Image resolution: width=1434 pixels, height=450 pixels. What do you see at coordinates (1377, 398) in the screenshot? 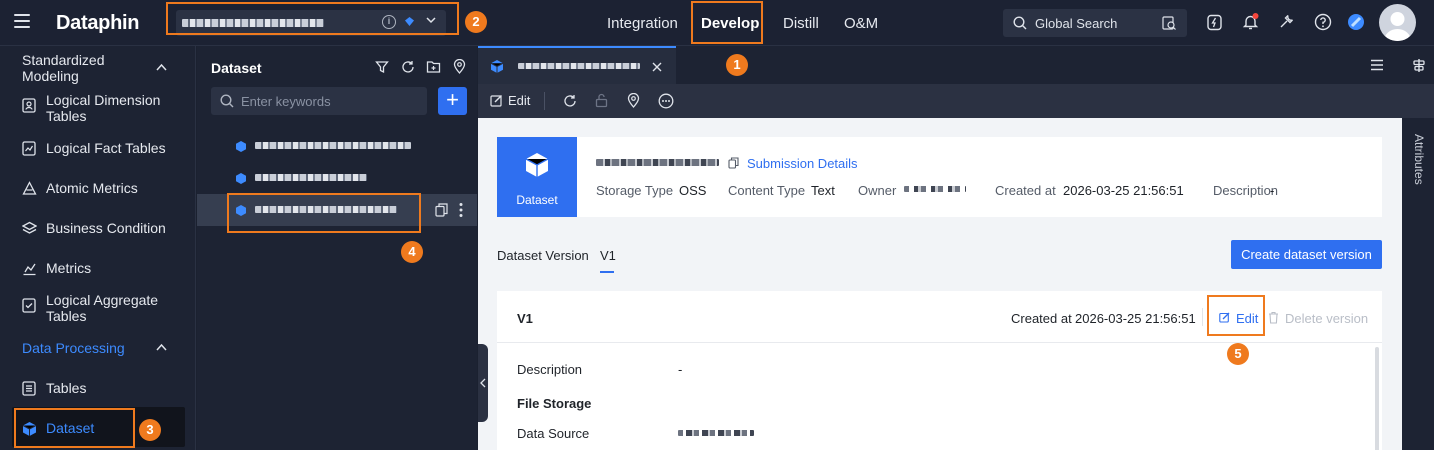
I see `scrollbar` at bounding box center [1377, 398].